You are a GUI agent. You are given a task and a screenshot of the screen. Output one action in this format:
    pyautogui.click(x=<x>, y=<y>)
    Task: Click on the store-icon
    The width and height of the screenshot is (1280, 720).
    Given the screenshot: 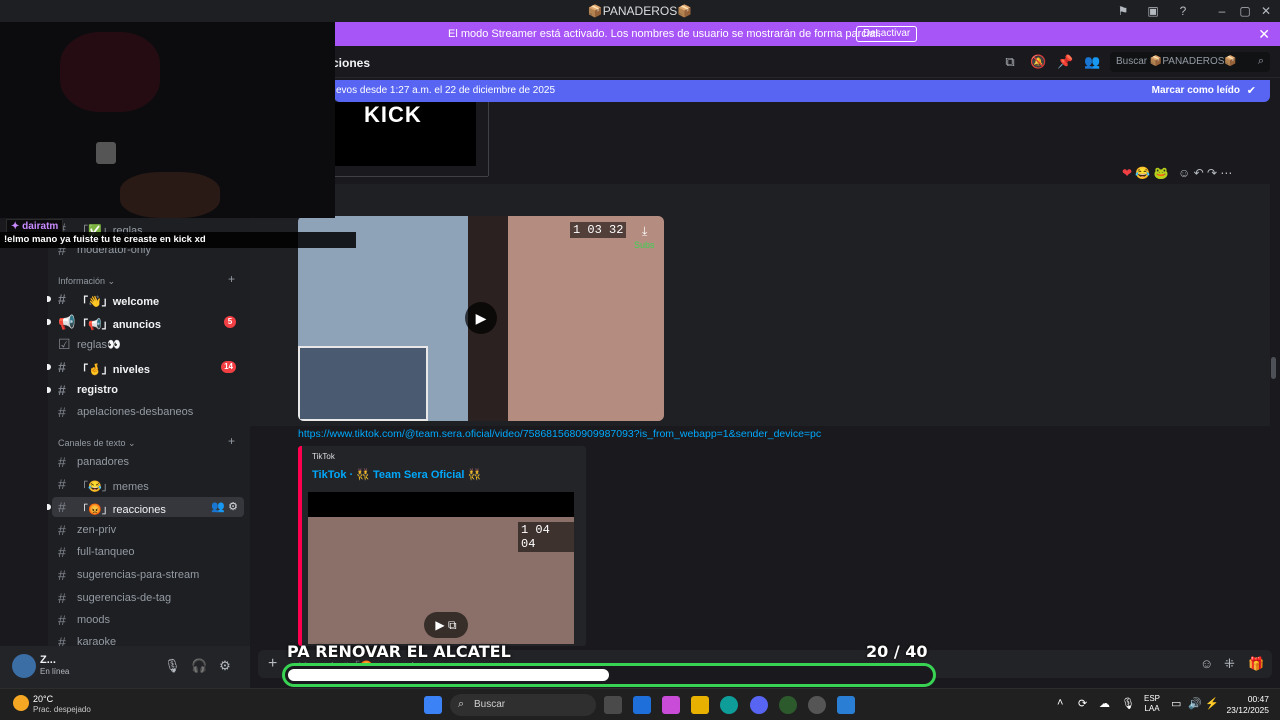 What is the action you would take?
    pyautogui.click(x=642, y=705)
    